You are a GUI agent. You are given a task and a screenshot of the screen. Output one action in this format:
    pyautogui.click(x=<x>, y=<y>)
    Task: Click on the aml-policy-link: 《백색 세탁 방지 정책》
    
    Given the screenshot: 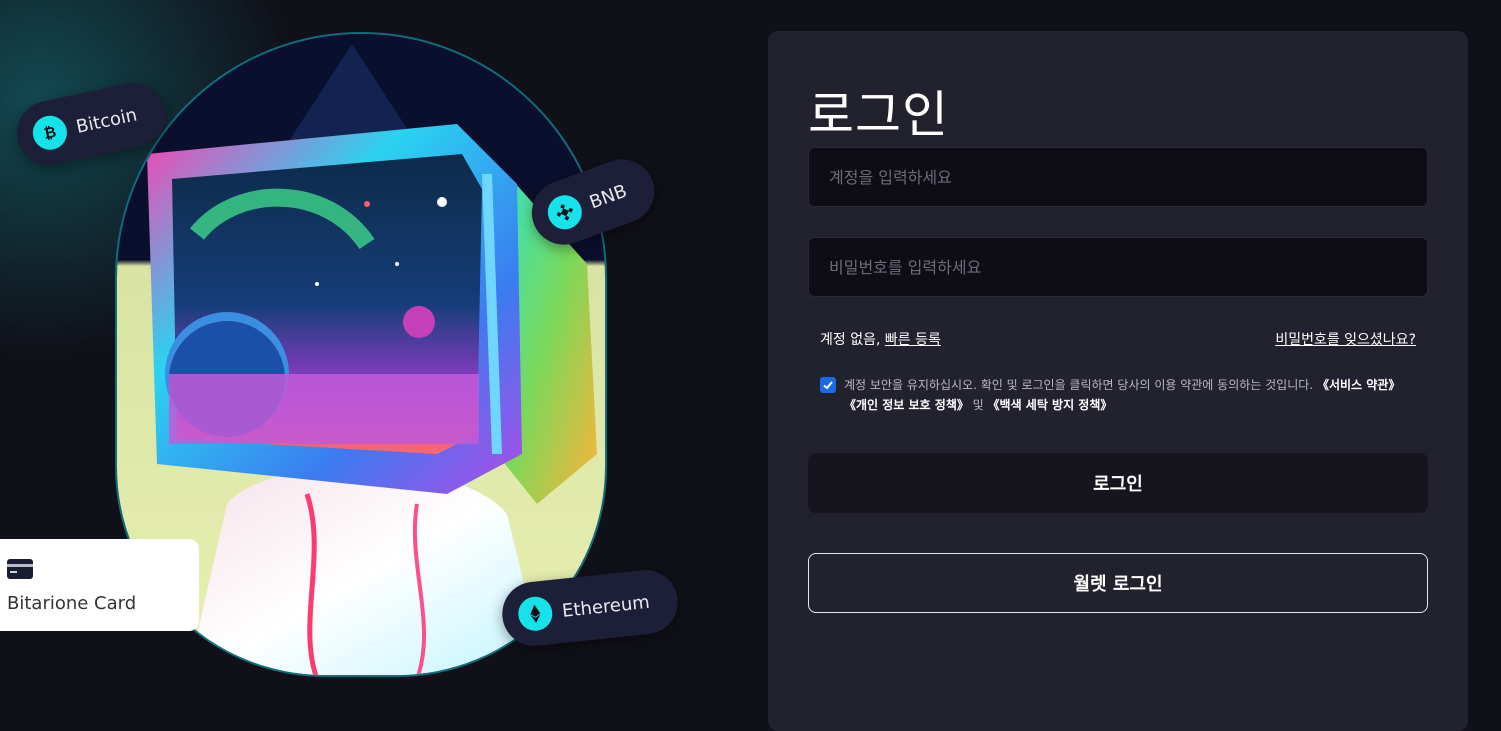 What is the action you would take?
    pyautogui.click(x=1050, y=405)
    